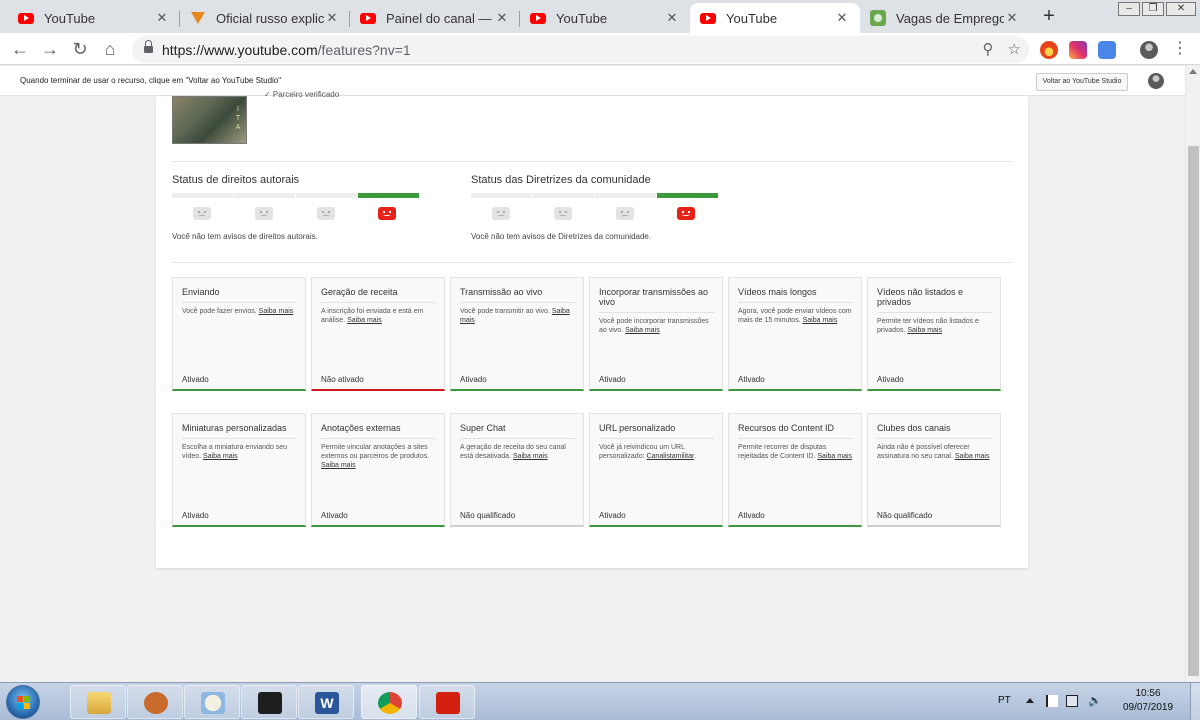  Describe the element at coordinates (1095, 701) in the screenshot. I see `volume-icon: 🔈` at that location.